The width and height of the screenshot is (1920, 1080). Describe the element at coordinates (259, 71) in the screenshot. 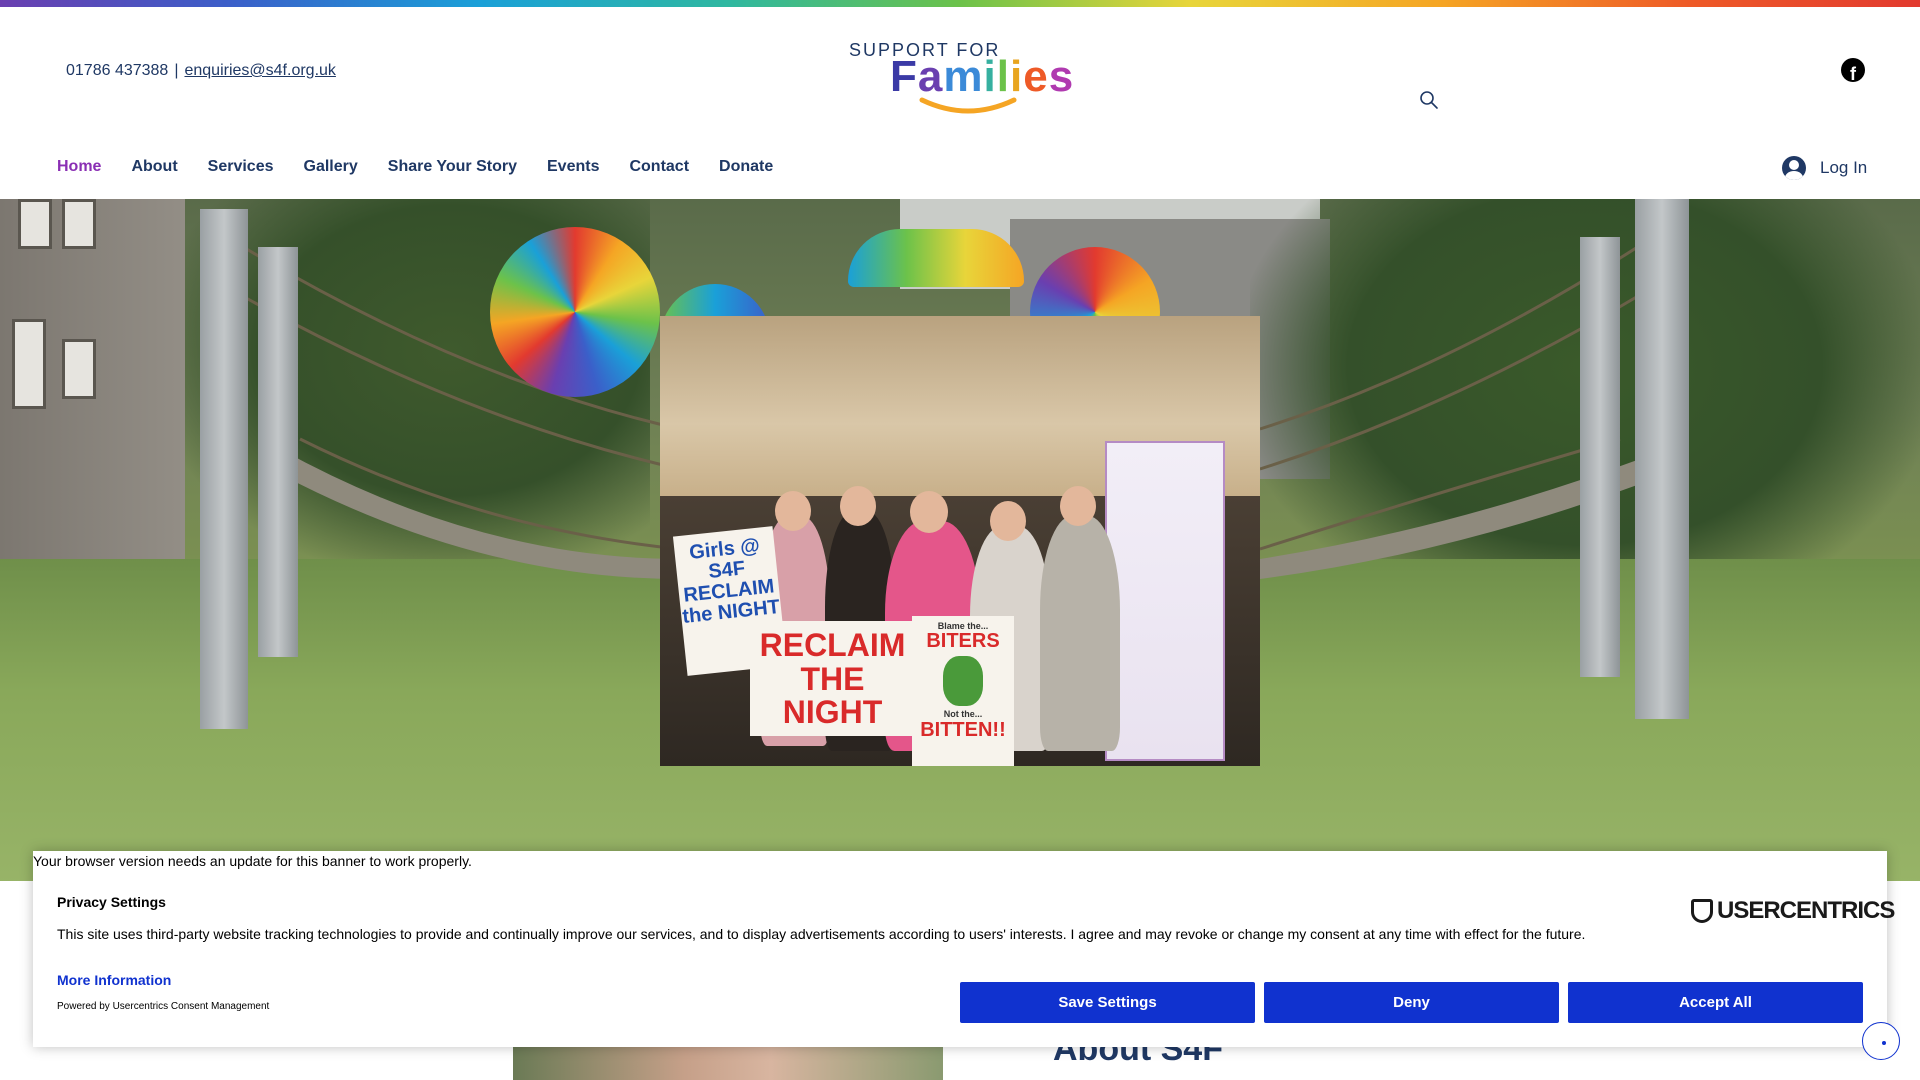

I see `email-link: enquiries@s4f.org.uk` at that location.